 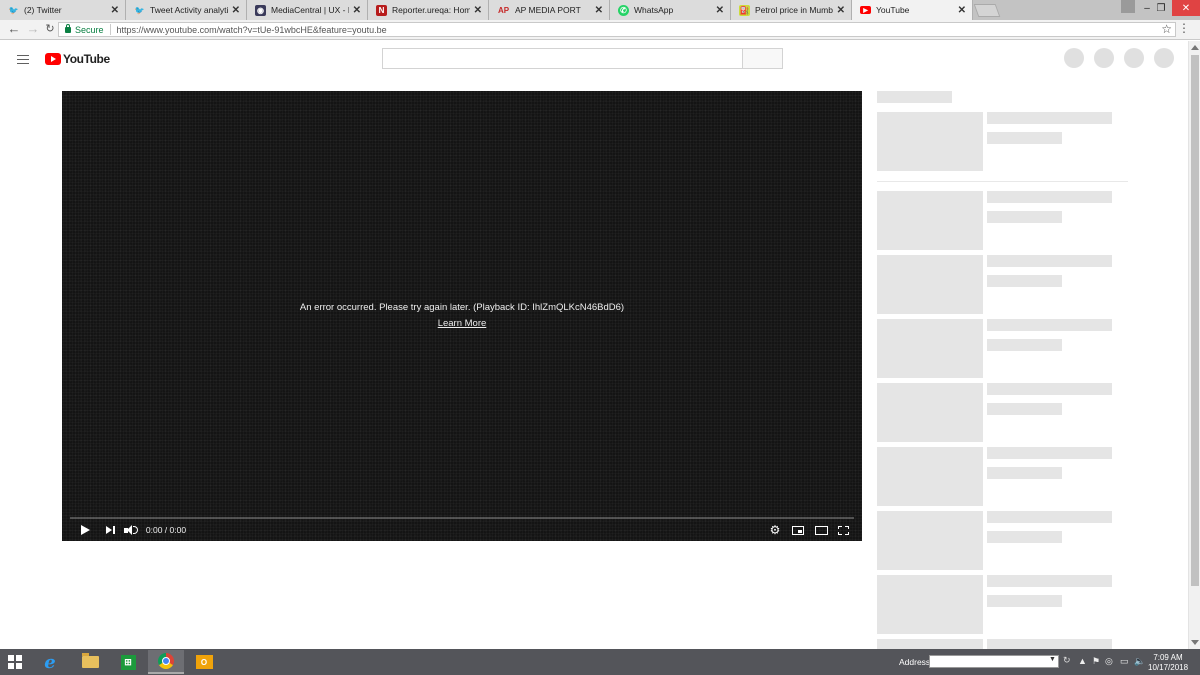 I want to click on tab-title: YouTube, so click(x=893, y=10).